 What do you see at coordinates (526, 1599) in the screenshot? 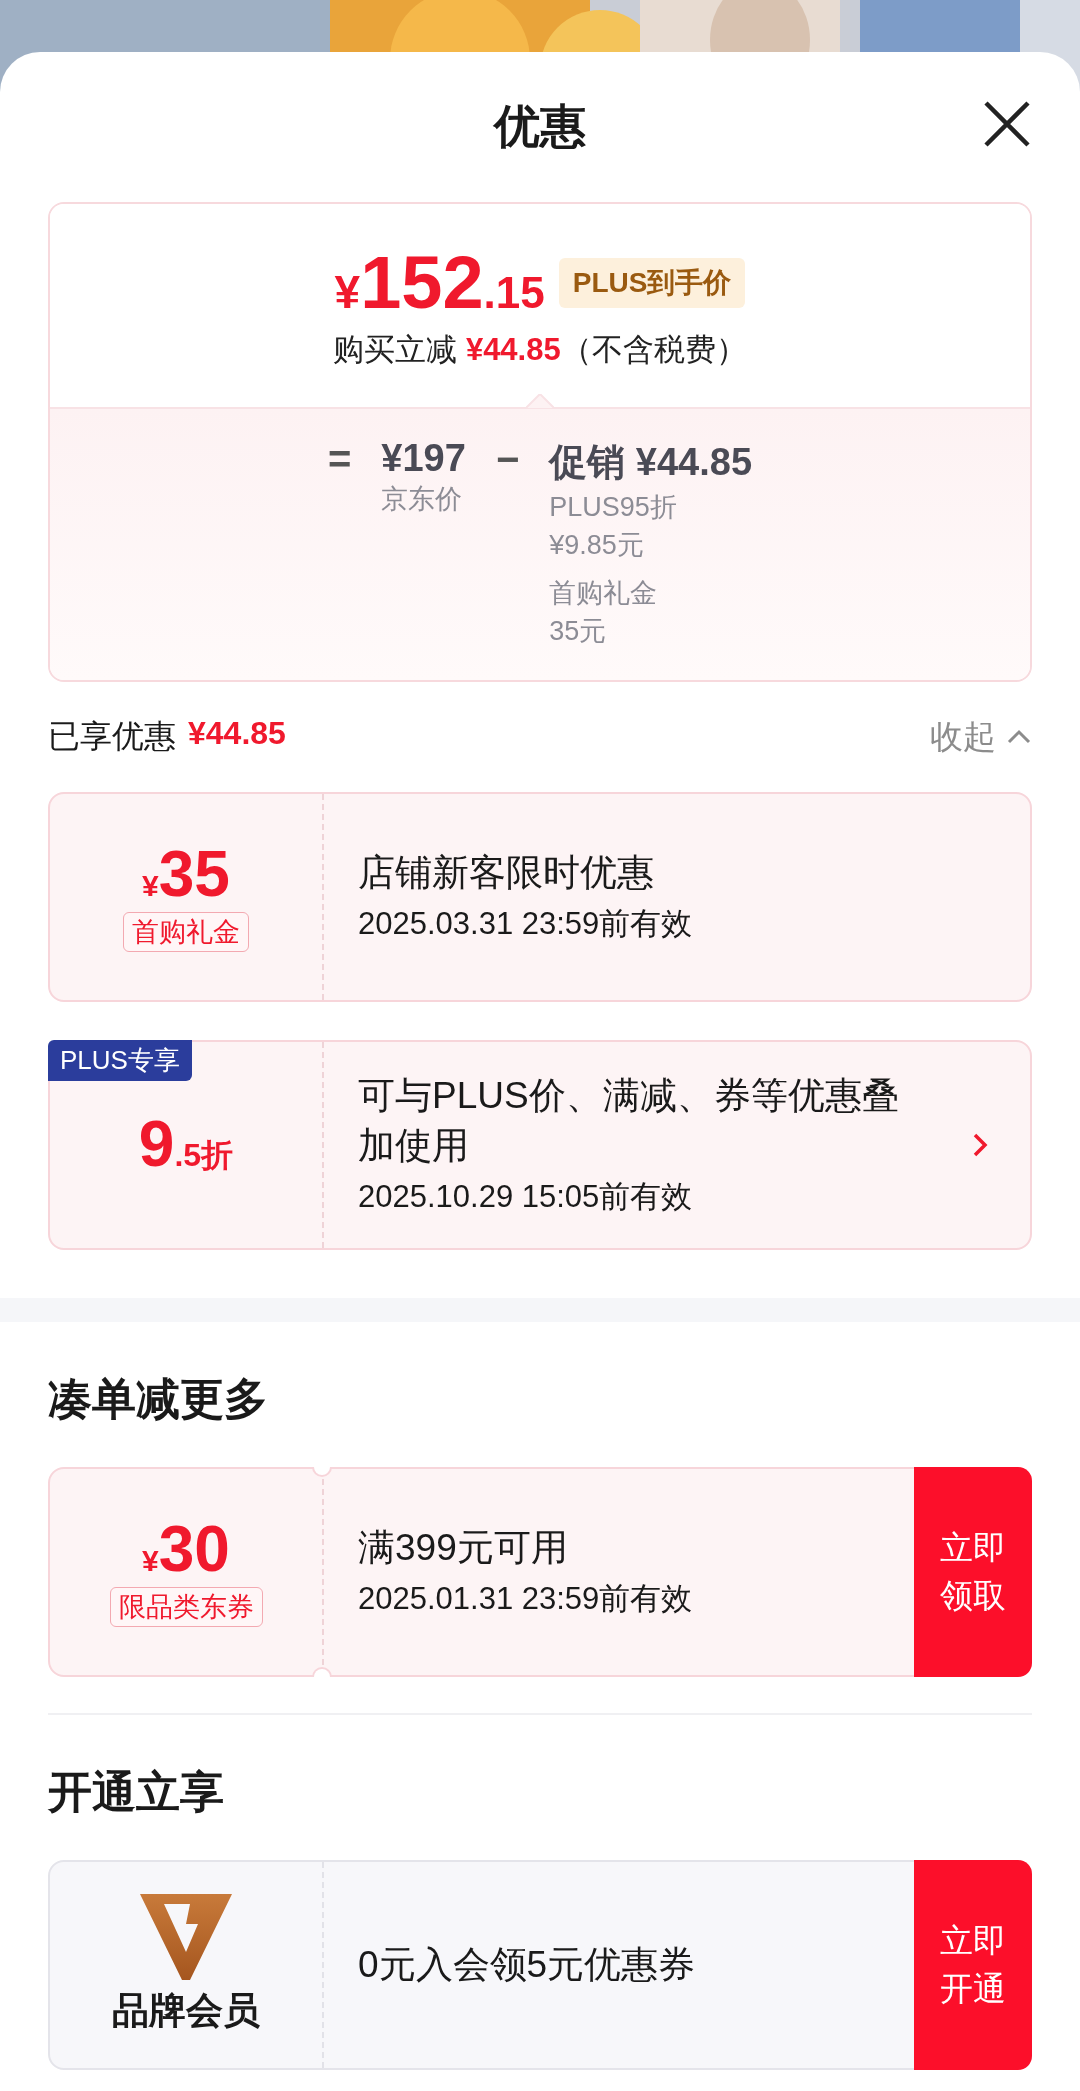
I see `coupon-validity: 2025.01.31 23:59前有效` at bounding box center [526, 1599].